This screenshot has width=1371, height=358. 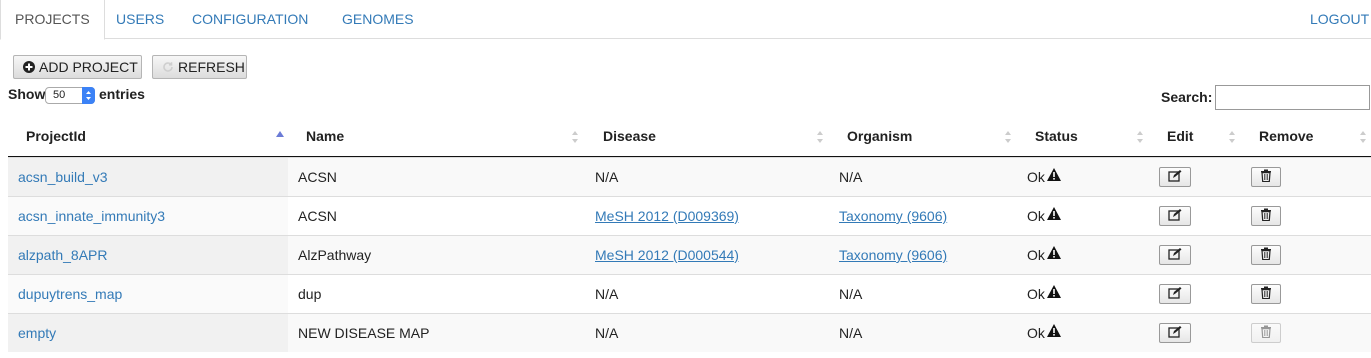 What do you see at coordinates (1056, 136) in the screenshot?
I see `header-status: Status` at bounding box center [1056, 136].